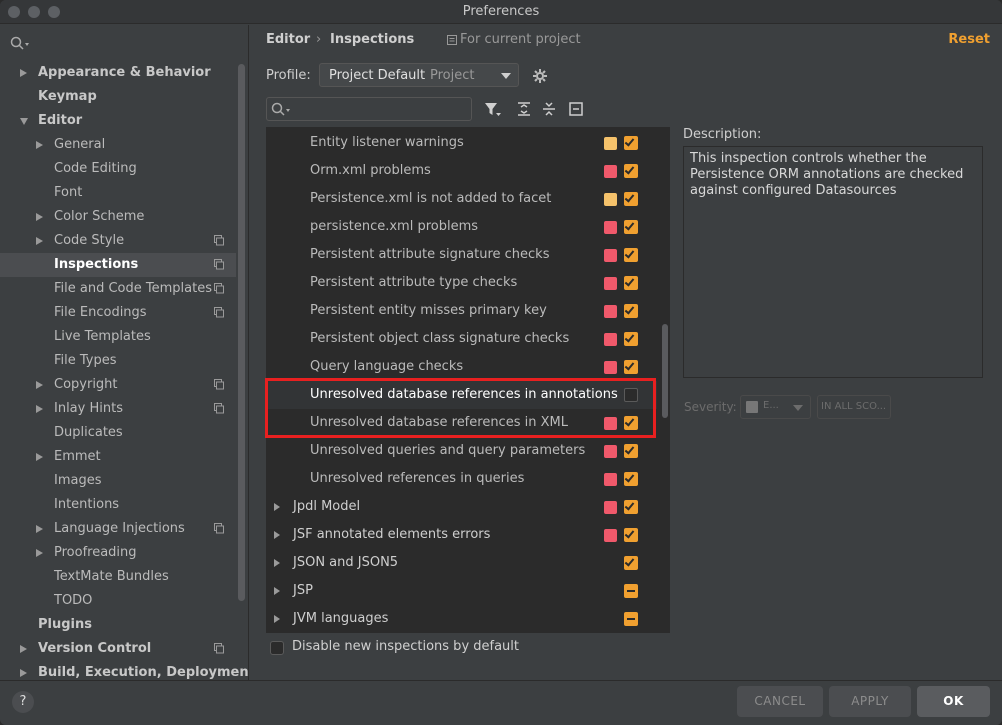  What do you see at coordinates (118, 649) in the screenshot?
I see `sidebar-item: Version Control` at bounding box center [118, 649].